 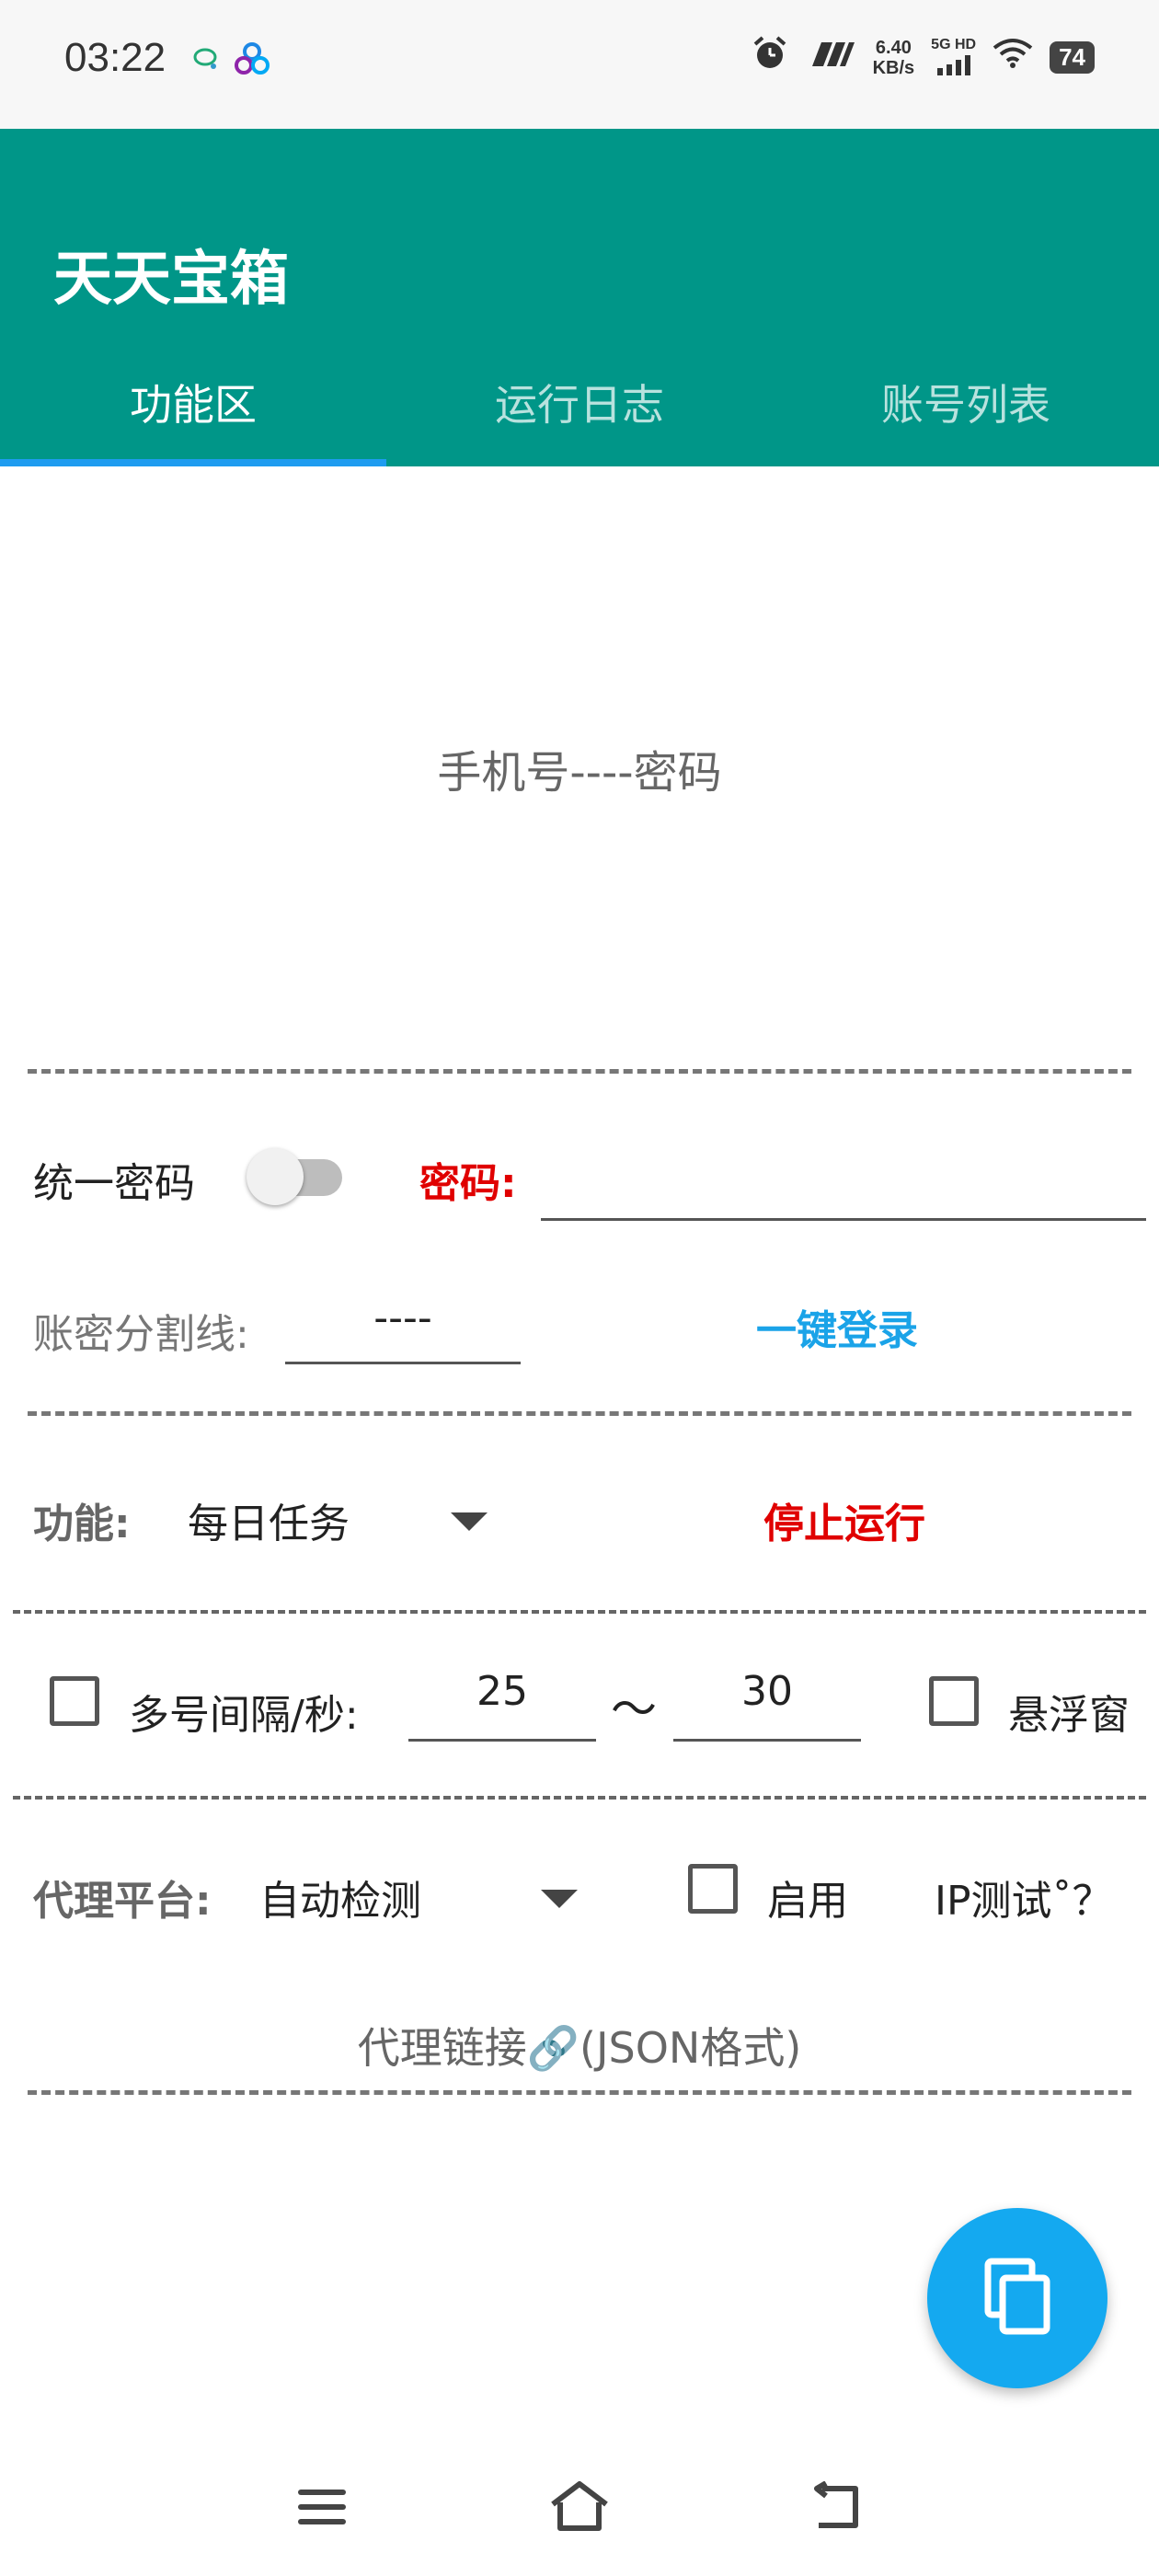 I want to click on app-bar: 天天宝箱 功能区 运行日志 账号列表, so click(x=579, y=297).